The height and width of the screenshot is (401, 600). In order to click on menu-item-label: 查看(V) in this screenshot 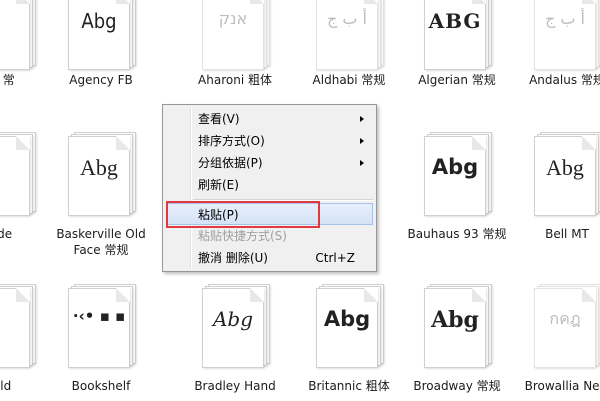, I will do `click(219, 119)`.